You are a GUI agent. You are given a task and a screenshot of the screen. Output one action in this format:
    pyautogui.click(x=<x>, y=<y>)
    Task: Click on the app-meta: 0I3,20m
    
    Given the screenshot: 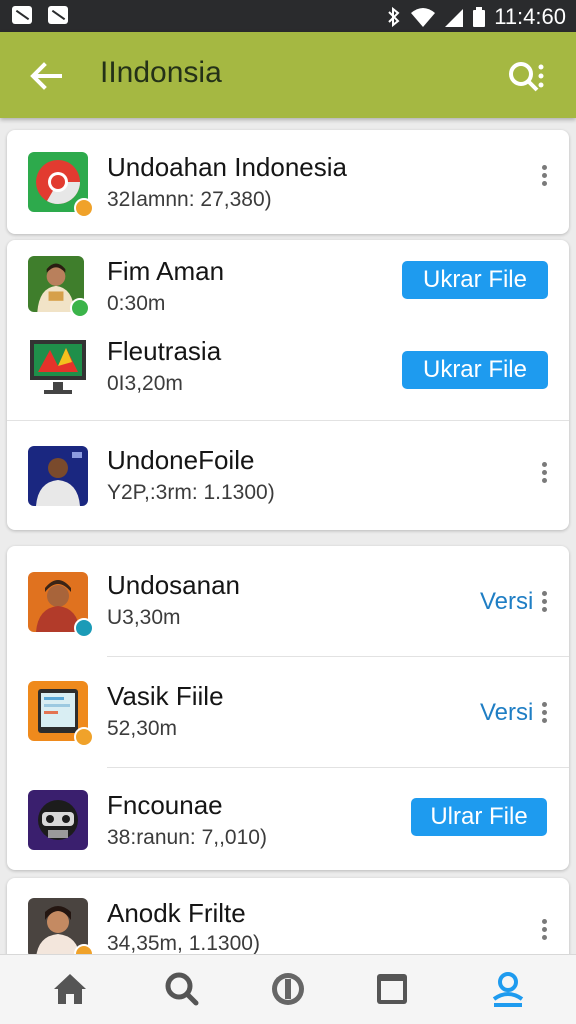 What is the action you would take?
    pyautogui.click(x=145, y=383)
    